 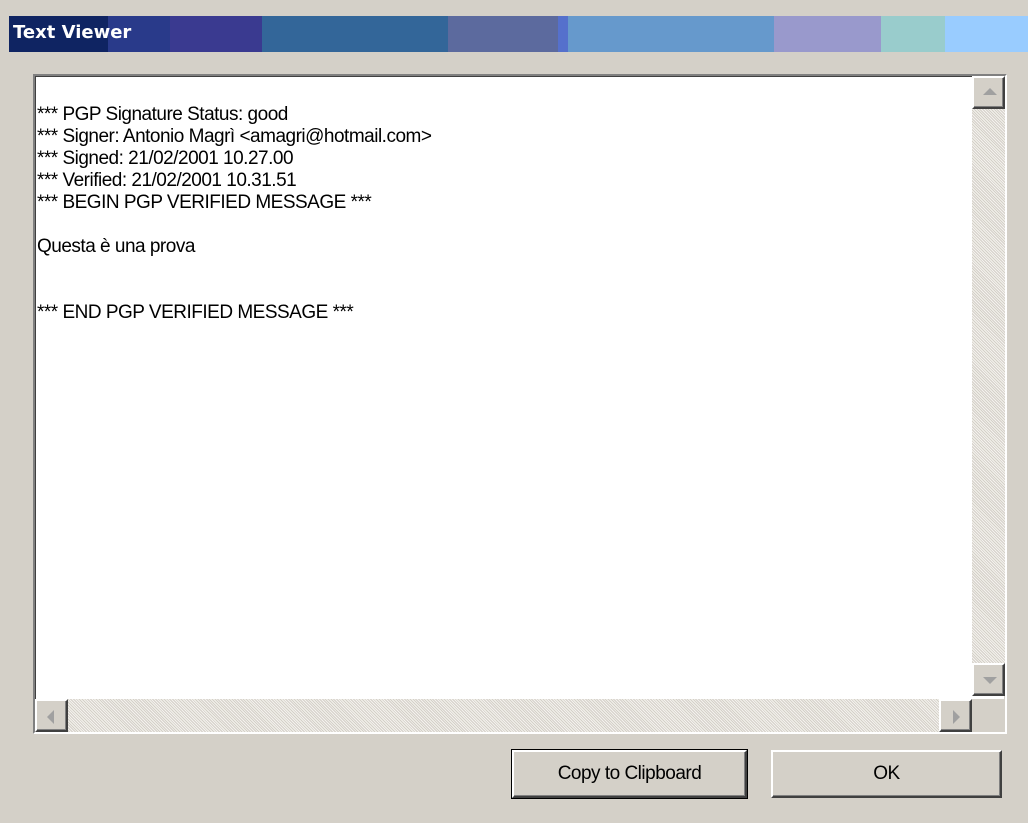 What do you see at coordinates (165, 158) in the screenshot?
I see `message-line: *** Signed: 21/02/2001 10.27.00` at bounding box center [165, 158].